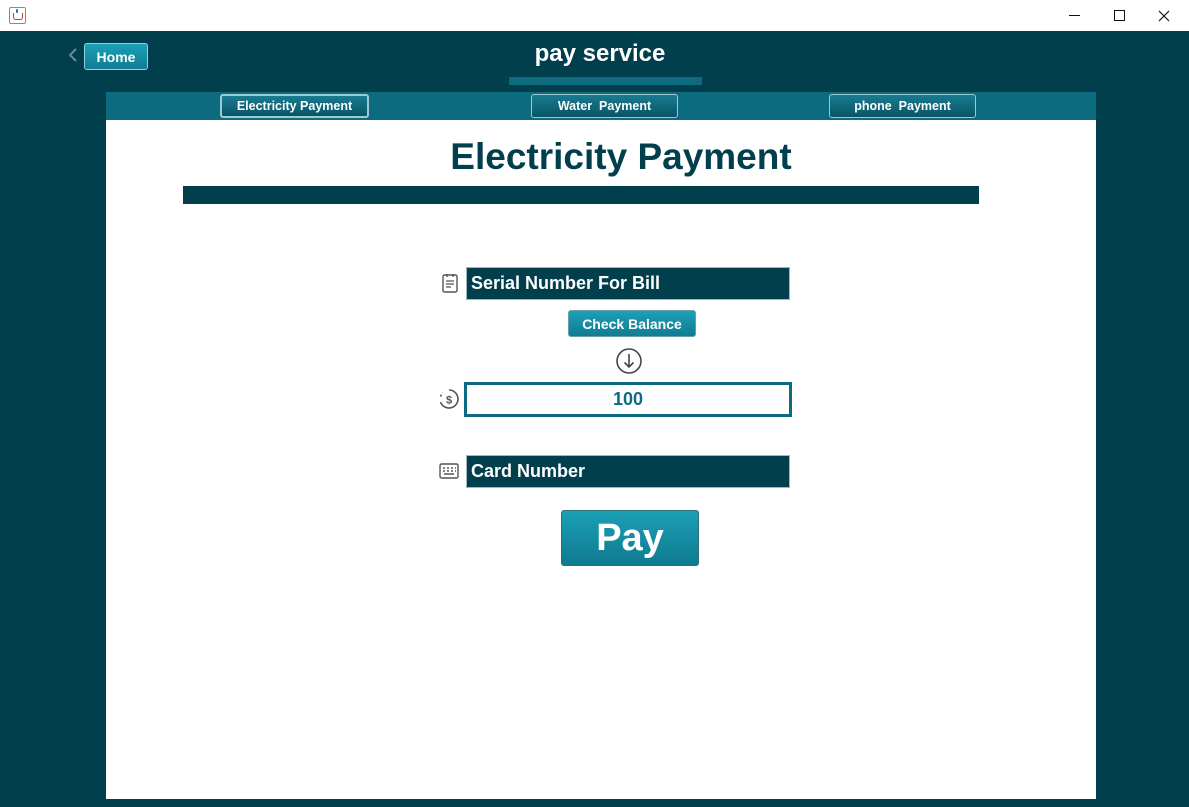 This screenshot has width=1189, height=807. Describe the element at coordinates (629, 361) in the screenshot. I see `arrow-down-circle-icon` at that location.